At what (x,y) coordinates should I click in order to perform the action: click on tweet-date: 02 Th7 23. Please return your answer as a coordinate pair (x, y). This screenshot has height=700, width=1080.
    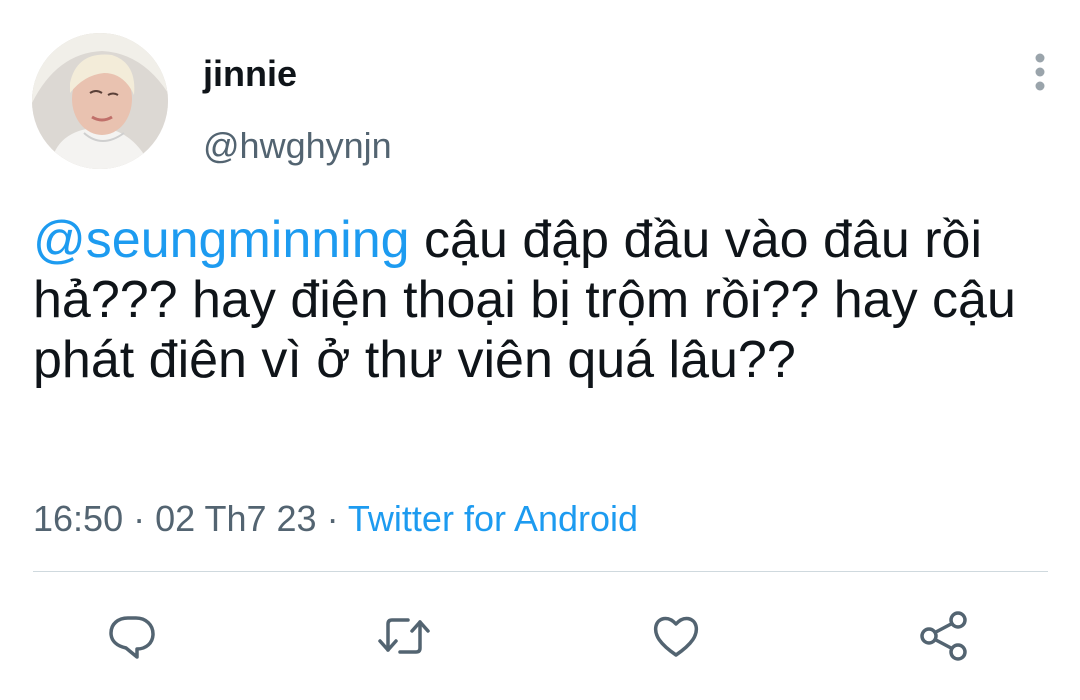
    Looking at the image, I should click on (236, 518).